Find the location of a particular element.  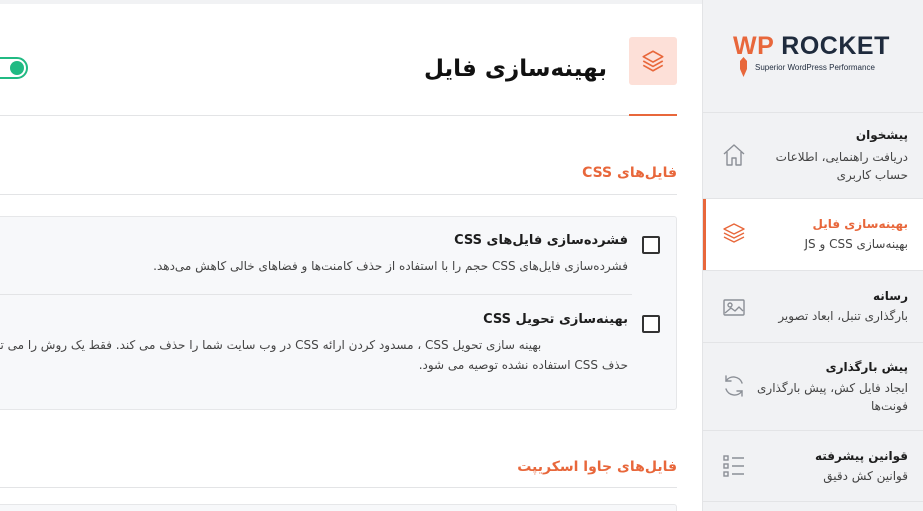

home-icon is located at coordinates (734, 155).